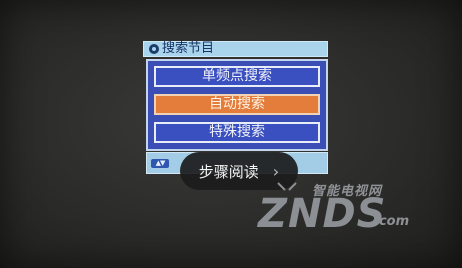 Image resolution: width=462 pixels, height=268 pixels. I want to click on settings-icon, so click(154, 49).